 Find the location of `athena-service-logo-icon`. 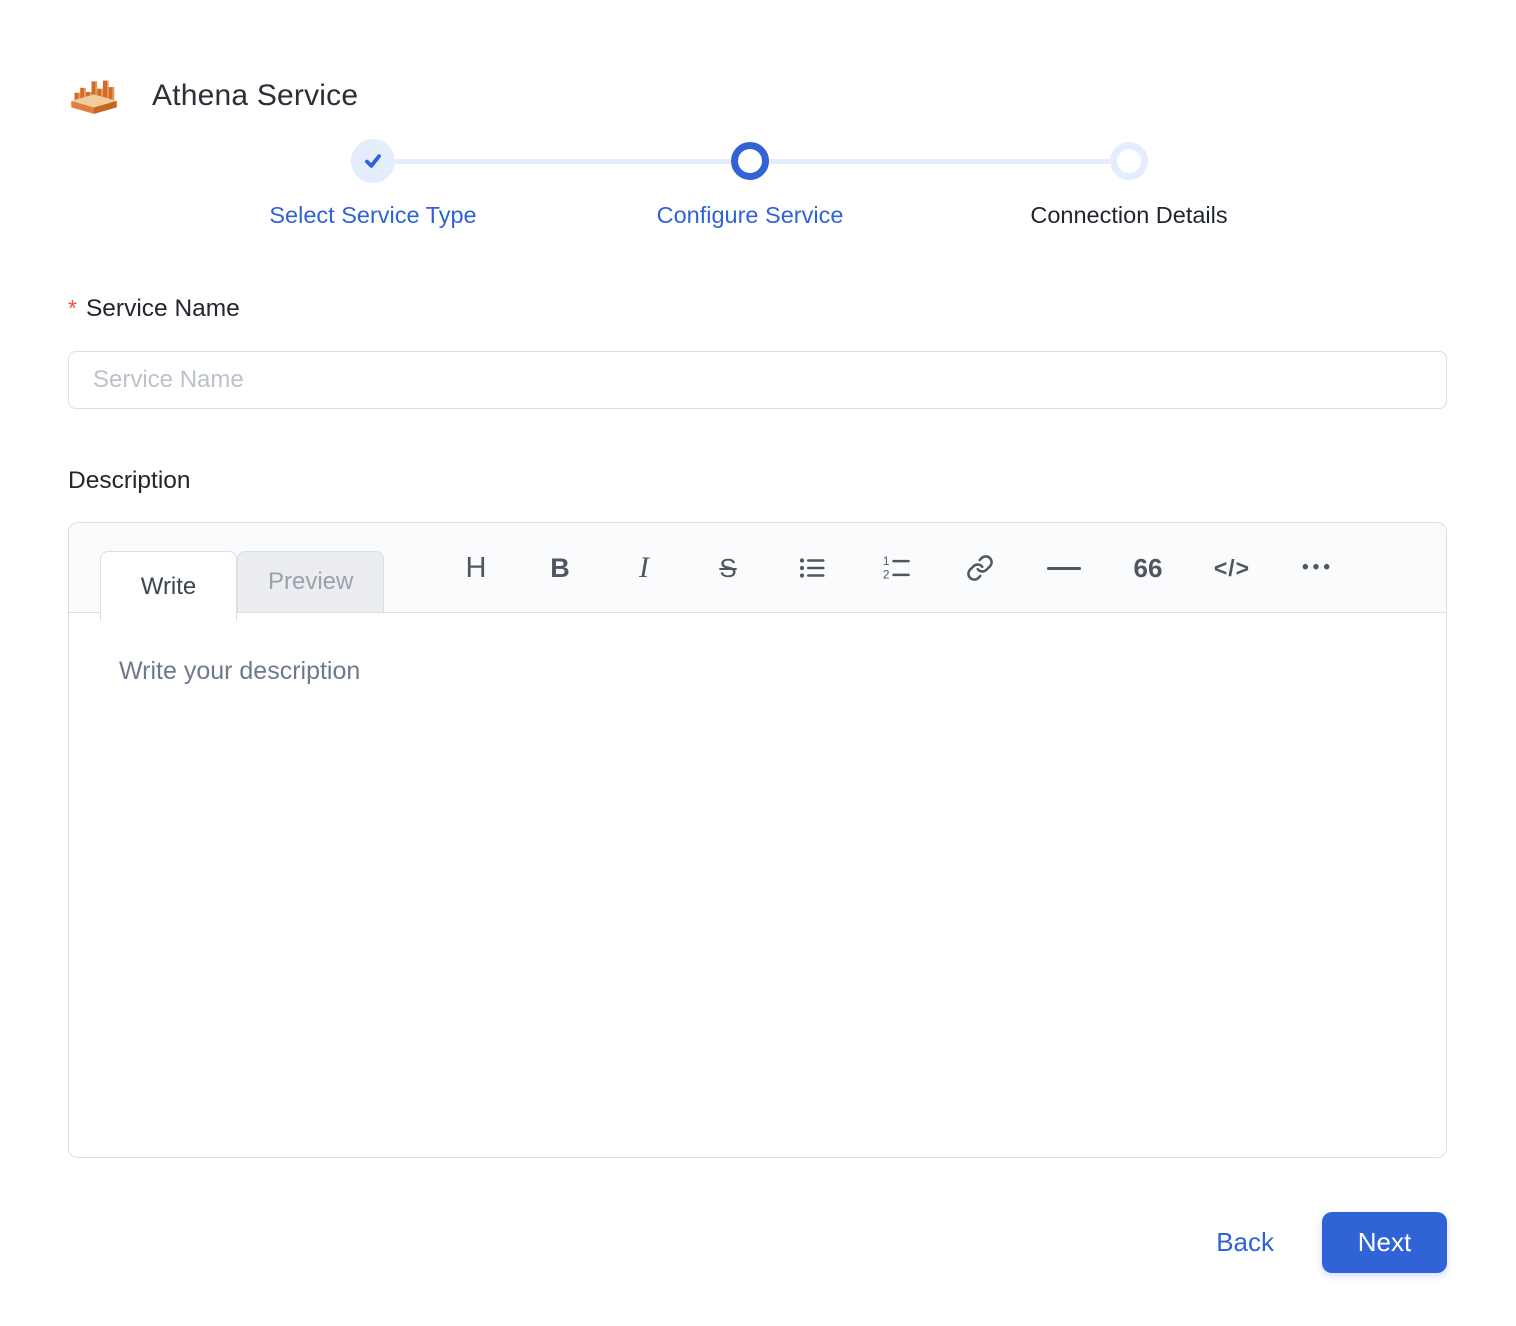

athena-service-logo-icon is located at coordinates (94, 97).